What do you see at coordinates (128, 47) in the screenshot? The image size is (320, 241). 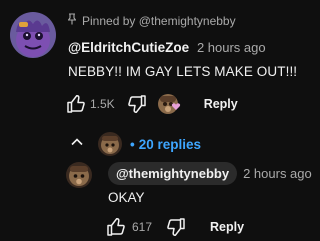 I see `comment-author: @EldritchCutieZoe` at bounding box center [128, 47].